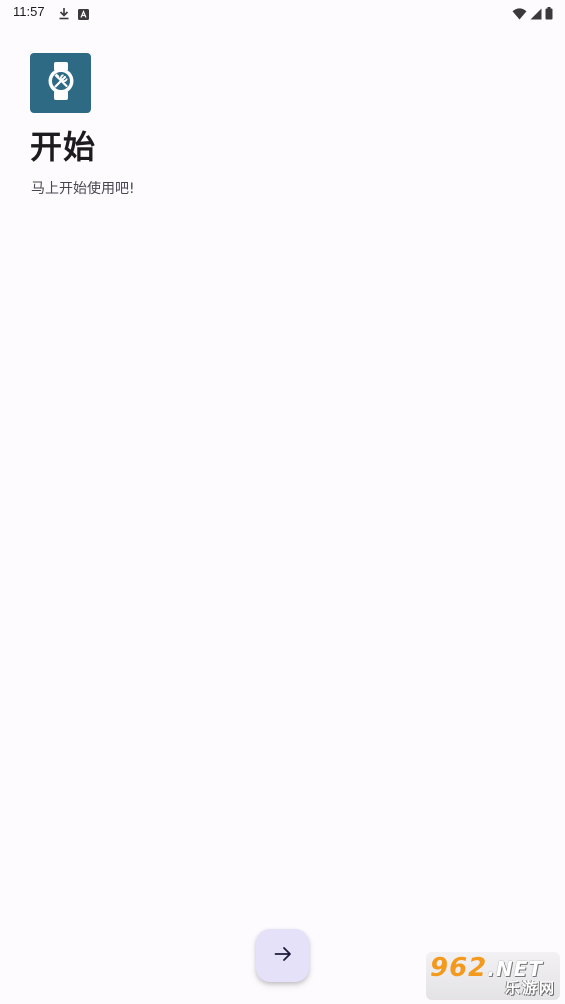 This screenshot has width=565, height=1004. I want to click on arrow-right-icon, so click(283, 956).